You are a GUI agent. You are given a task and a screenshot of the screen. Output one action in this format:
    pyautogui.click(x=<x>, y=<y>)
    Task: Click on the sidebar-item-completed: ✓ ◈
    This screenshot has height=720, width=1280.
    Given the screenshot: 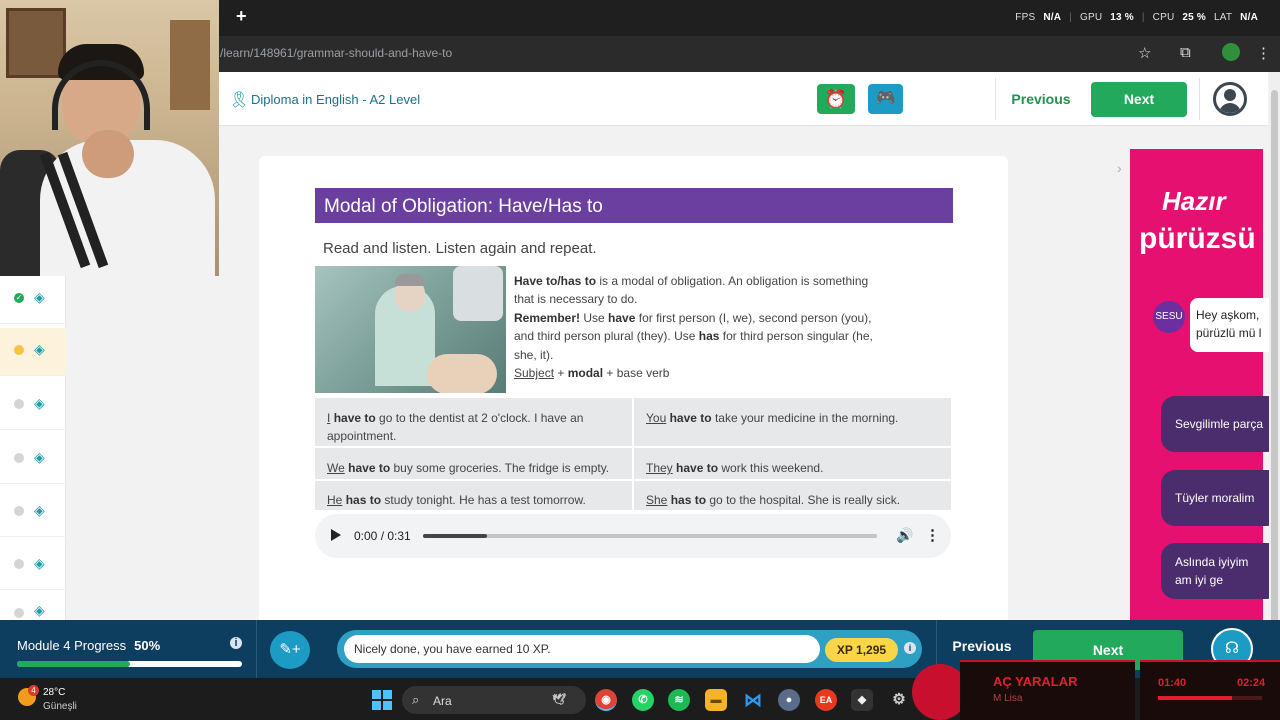 What is the action you would take?
    pyautogui.click(x=33, y=300)
    